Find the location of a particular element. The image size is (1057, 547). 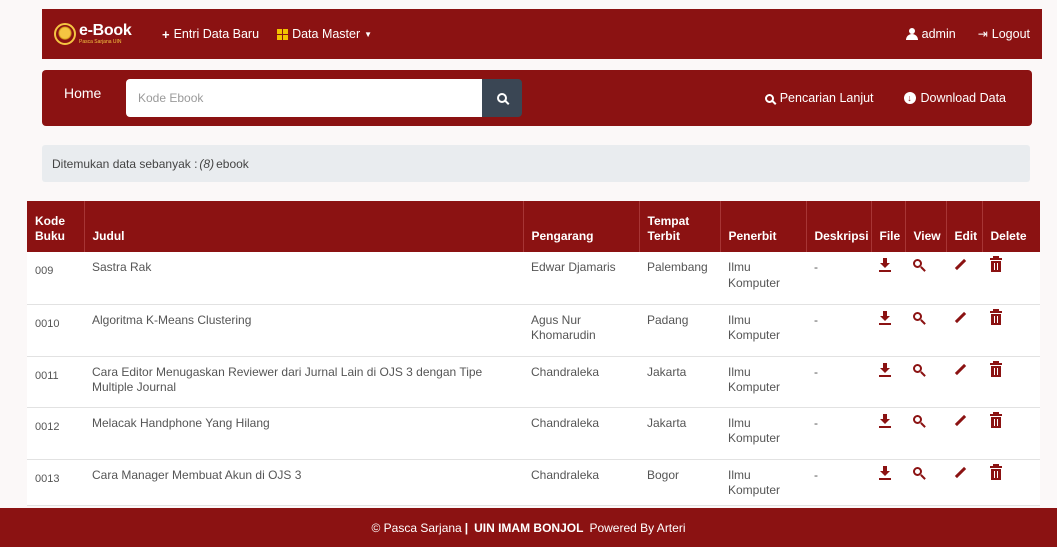

logout-icon: ⇥ is located at coordinates (982, 34).